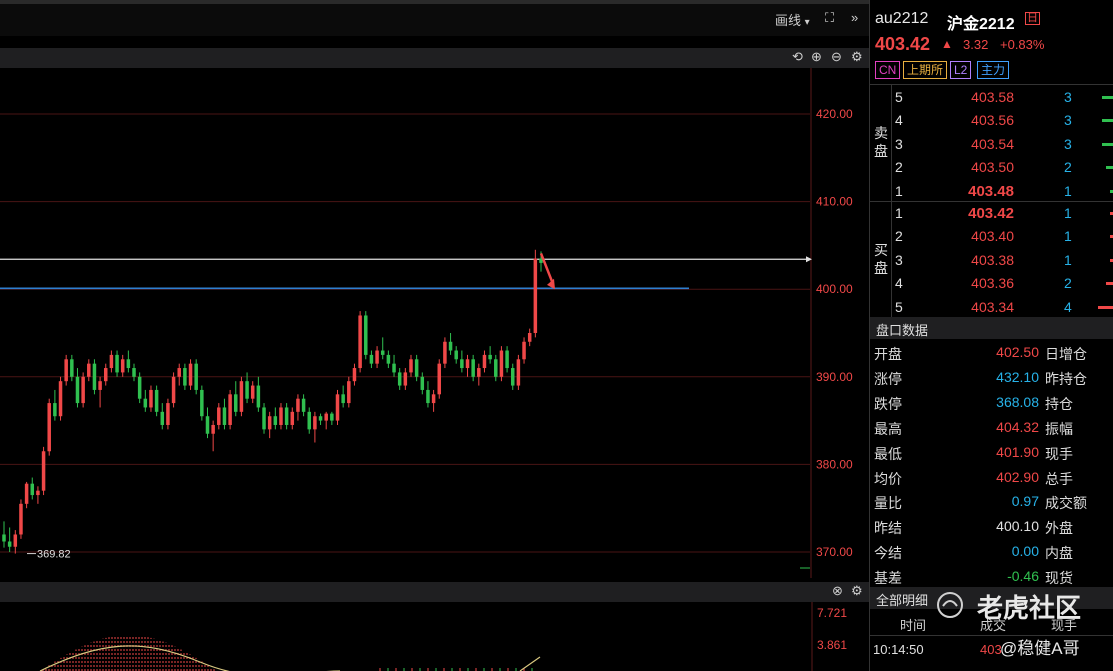  What do you see at coordinates (1066, 503) in the screenshot?
I see `stat-label-secondary: 成交额` at bounding box center [1066, 503].